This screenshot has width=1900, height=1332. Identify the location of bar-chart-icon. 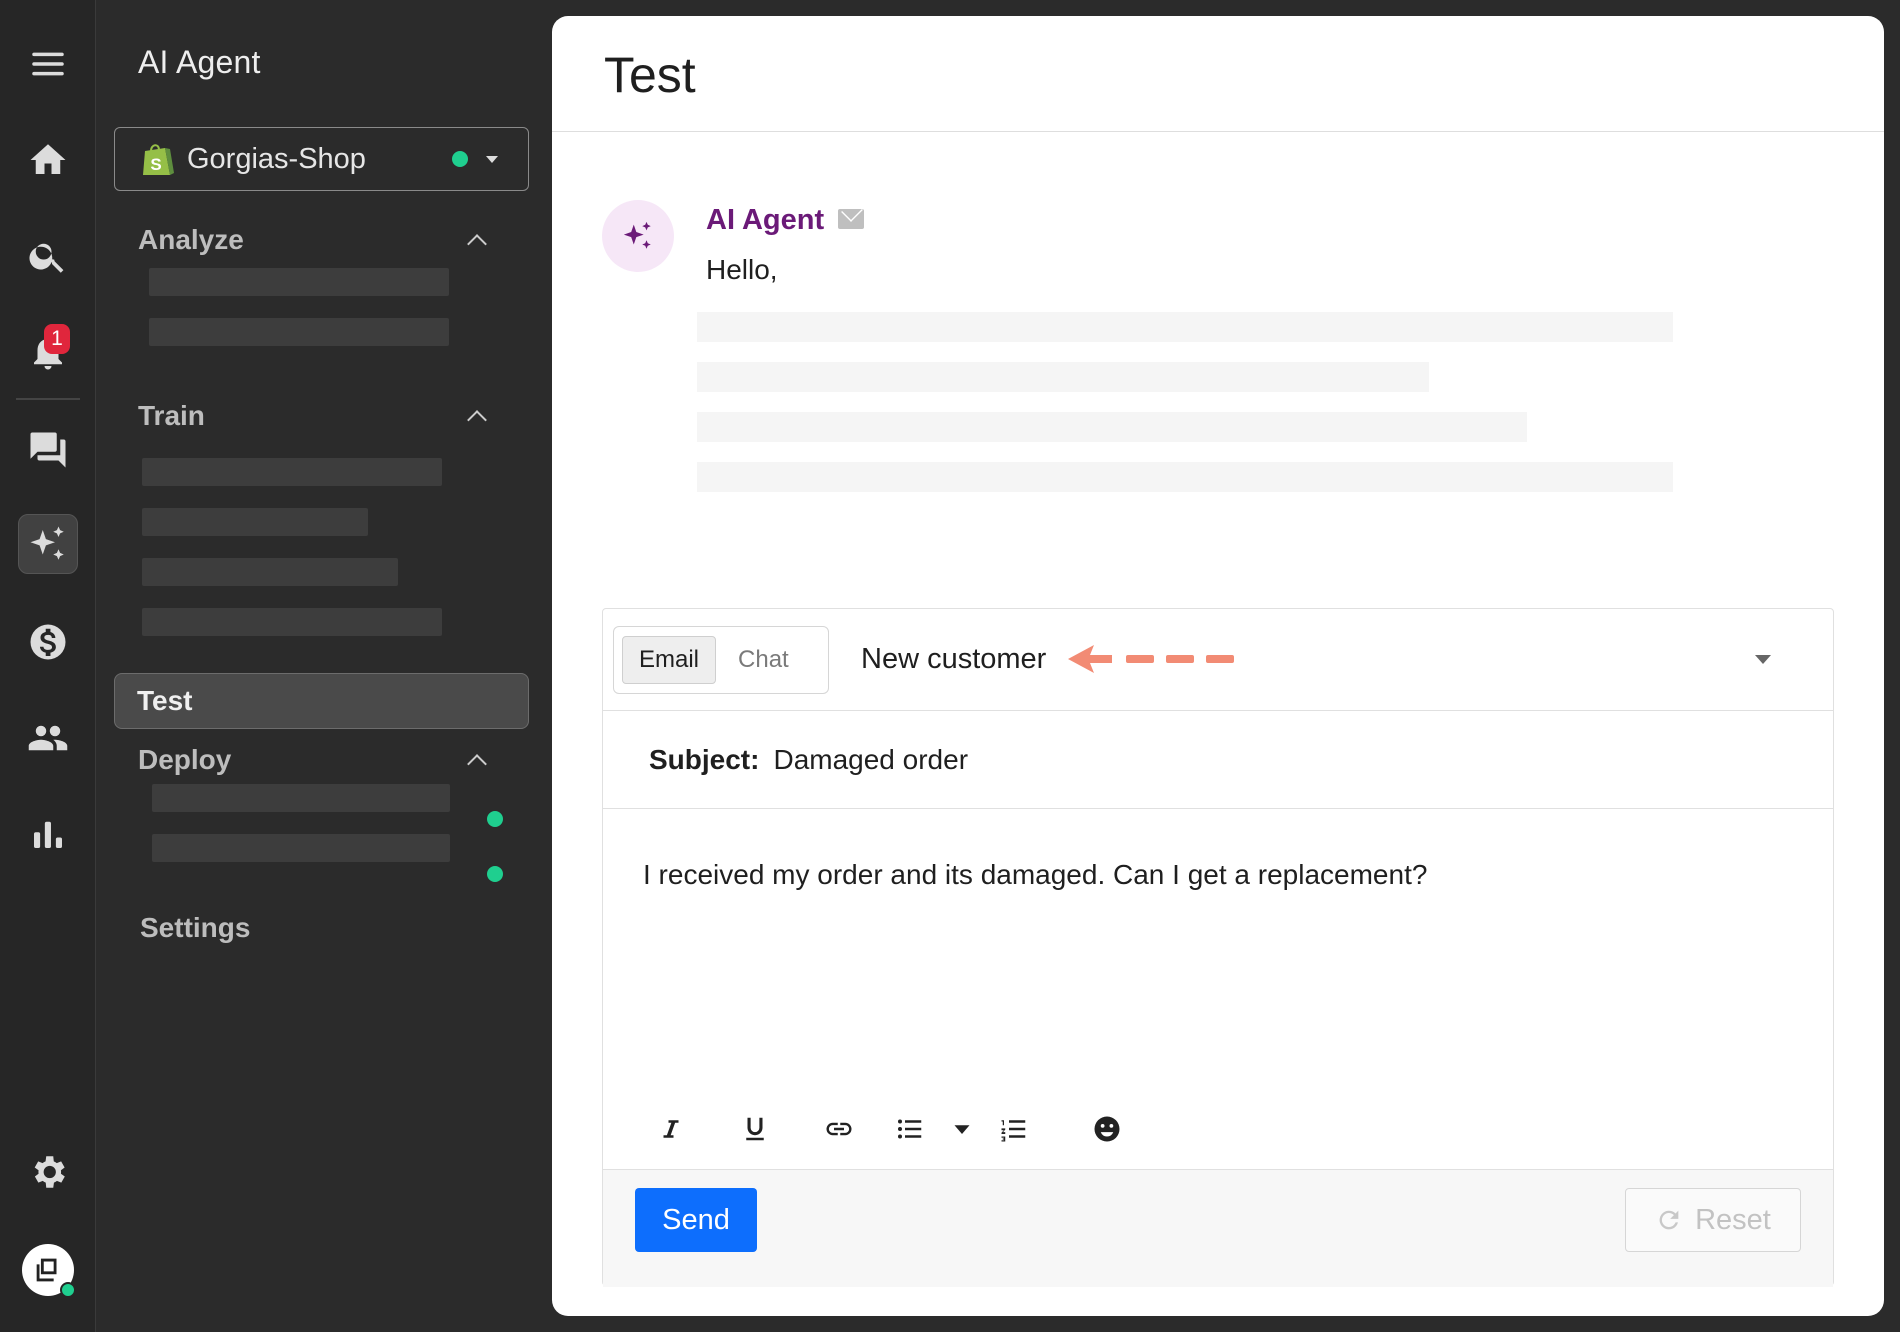
(48, 834).